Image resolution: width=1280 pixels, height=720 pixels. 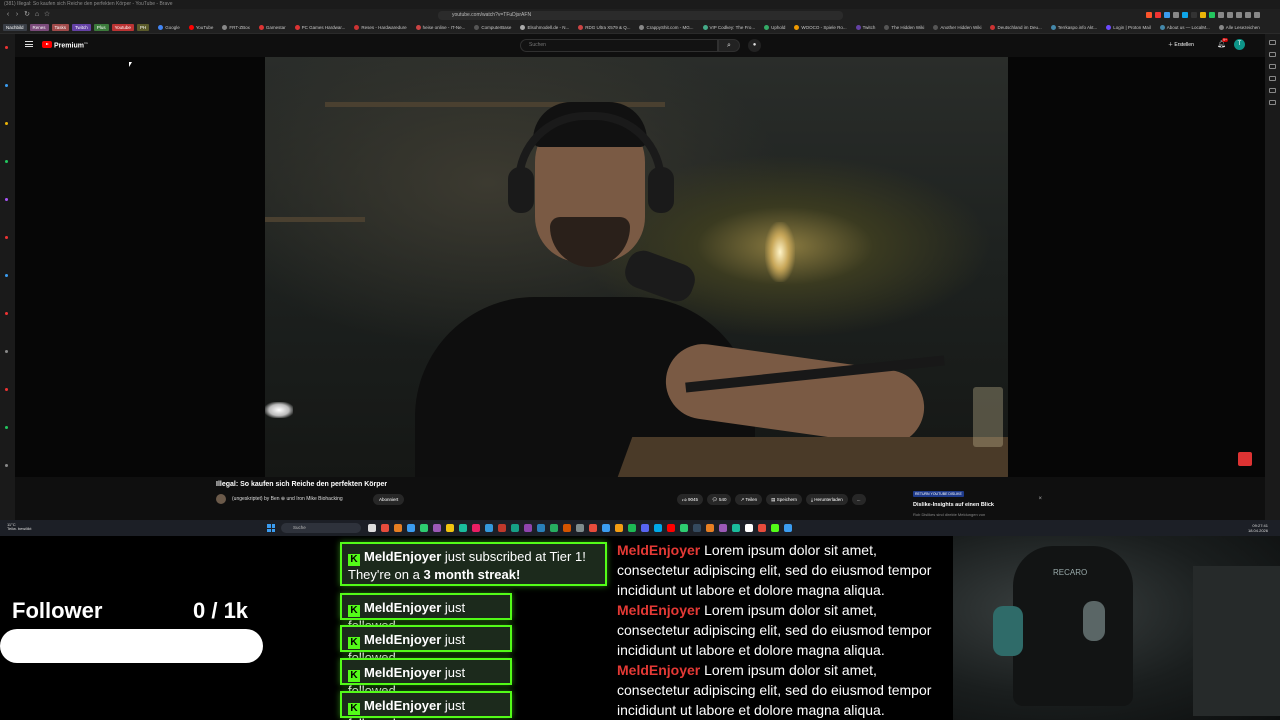 What do you see at coordinates (81, 27) in the screenshot?
I see `bookmark-folder: Twitch` at bounding box center [81, 27].